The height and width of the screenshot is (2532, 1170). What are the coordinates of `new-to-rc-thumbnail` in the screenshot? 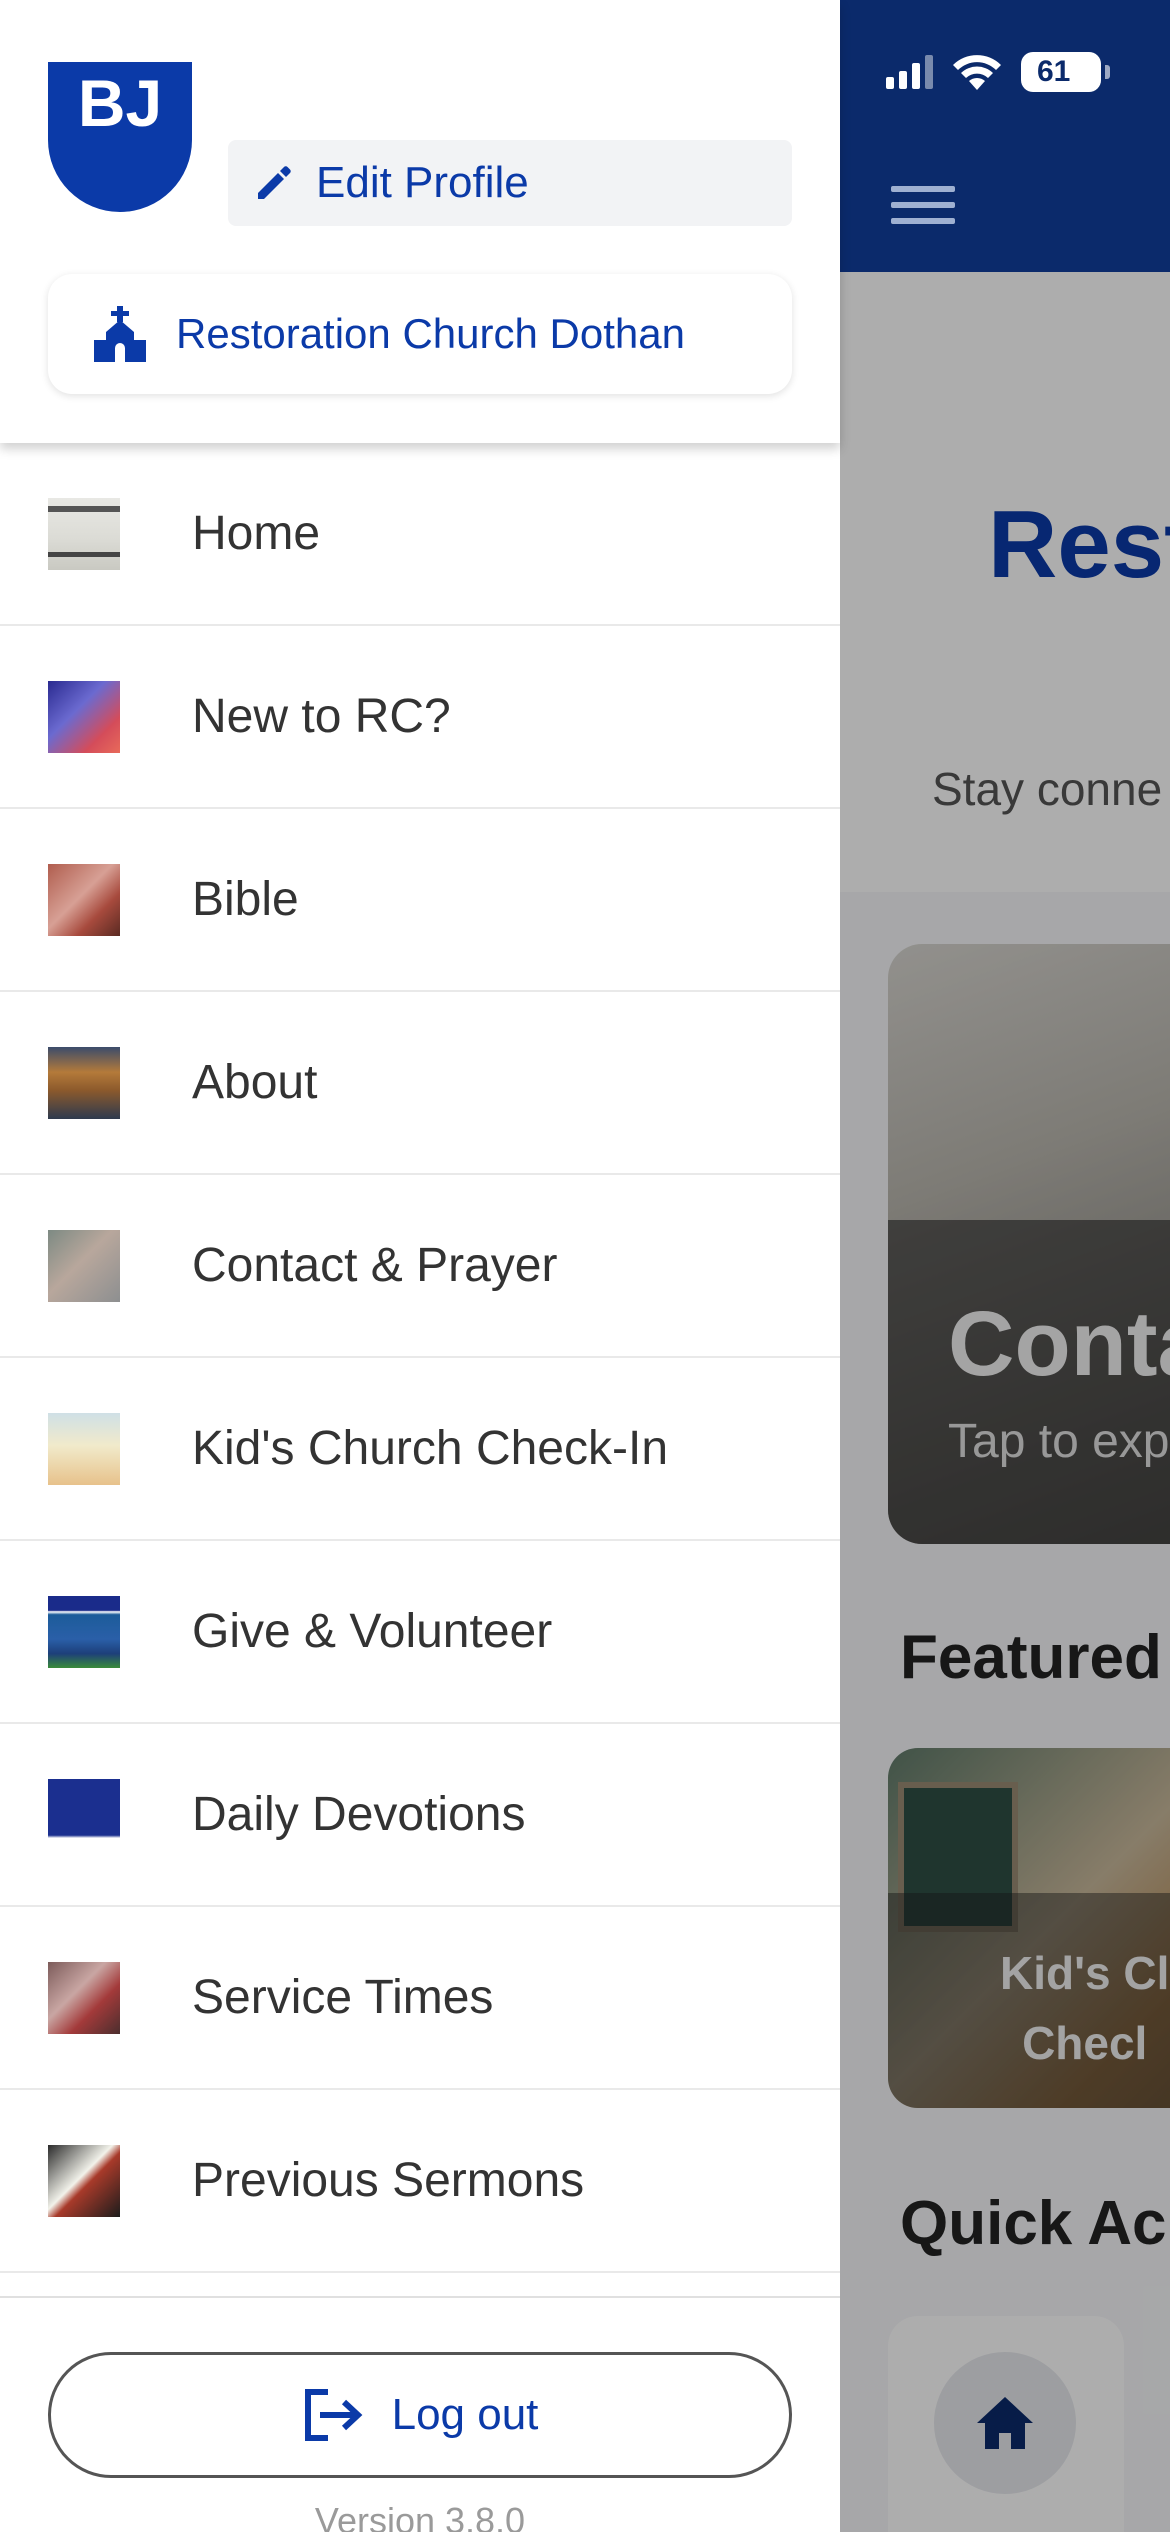 It's located at (84, 716).